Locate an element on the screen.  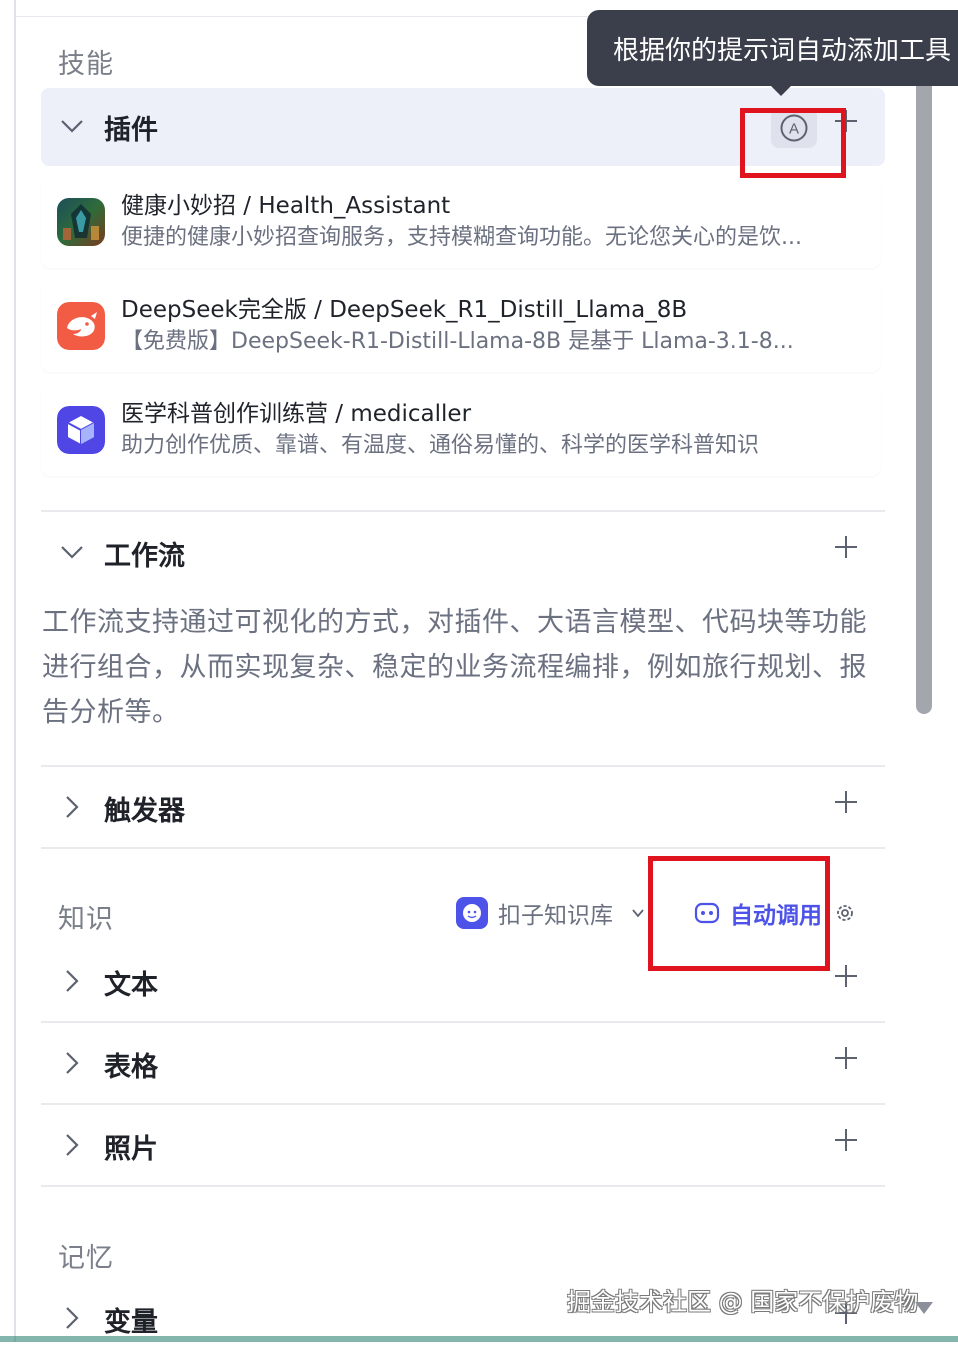
bottom-border is located at coordinates (479, 1339).